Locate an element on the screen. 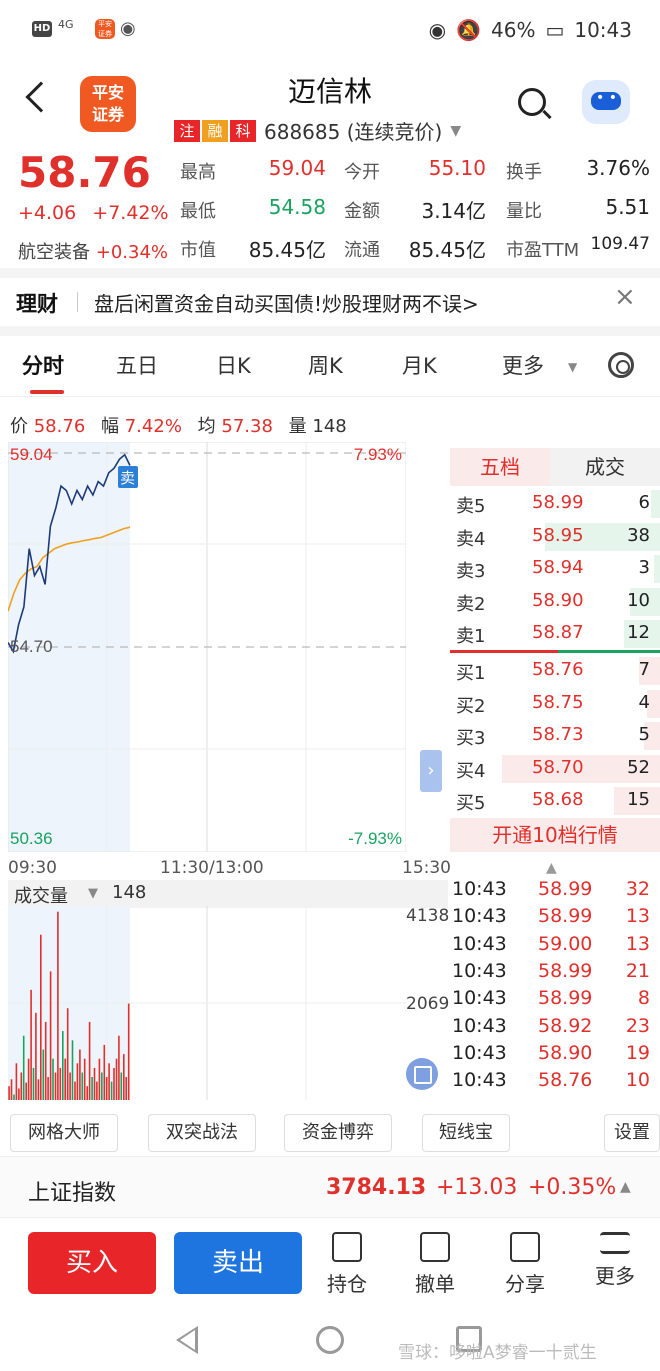 The width and height of the screenshot is (660, 1371). trade-row: 10:43 58.99 8 is located at coordinates (552, 1000).